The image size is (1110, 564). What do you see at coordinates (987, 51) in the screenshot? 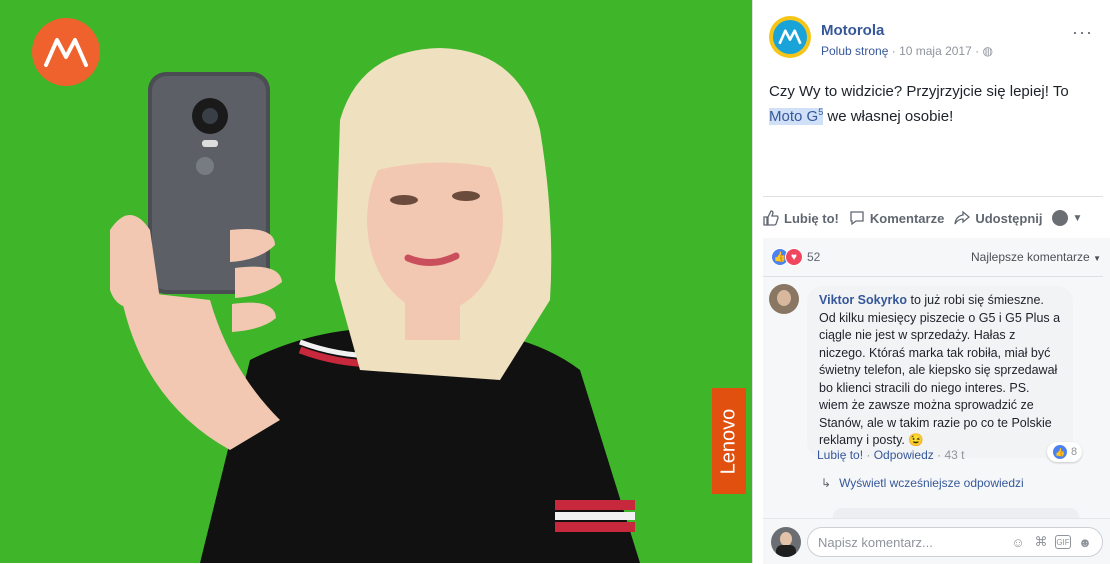
I see `globe-icon: ◍` at bounding box center [987, 51].